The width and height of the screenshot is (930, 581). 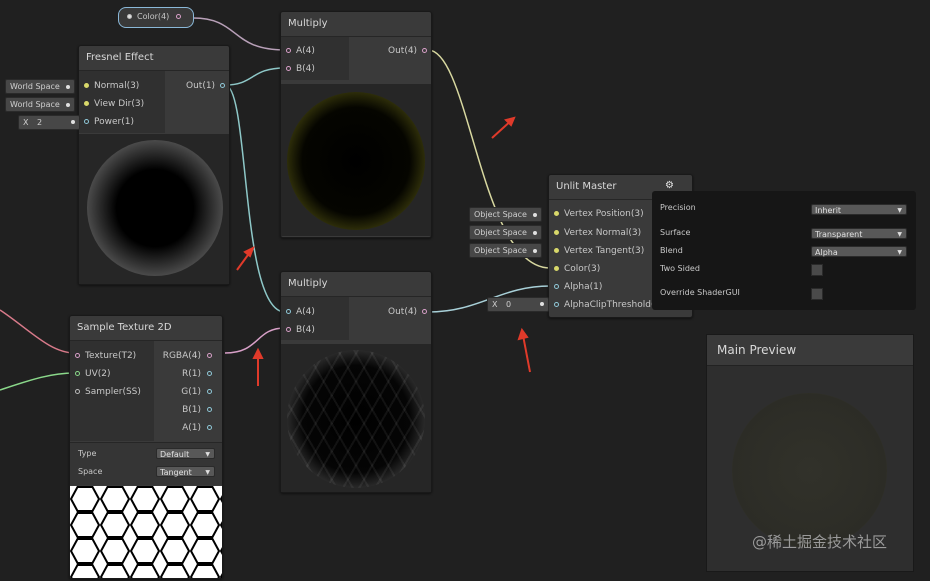 I want to click on hexagon-pattern, so click(x=146, y=532).